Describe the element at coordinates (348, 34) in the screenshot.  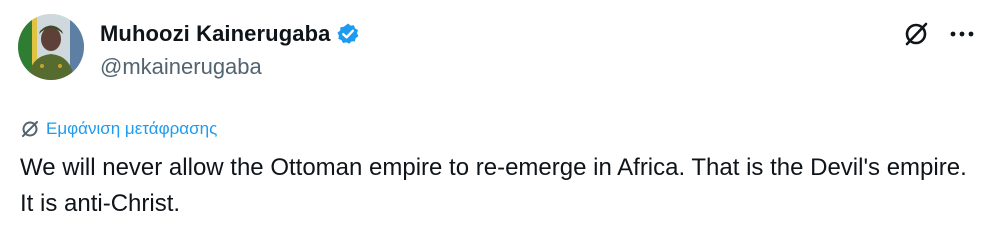
I see `verified-badge-icon` at that location.